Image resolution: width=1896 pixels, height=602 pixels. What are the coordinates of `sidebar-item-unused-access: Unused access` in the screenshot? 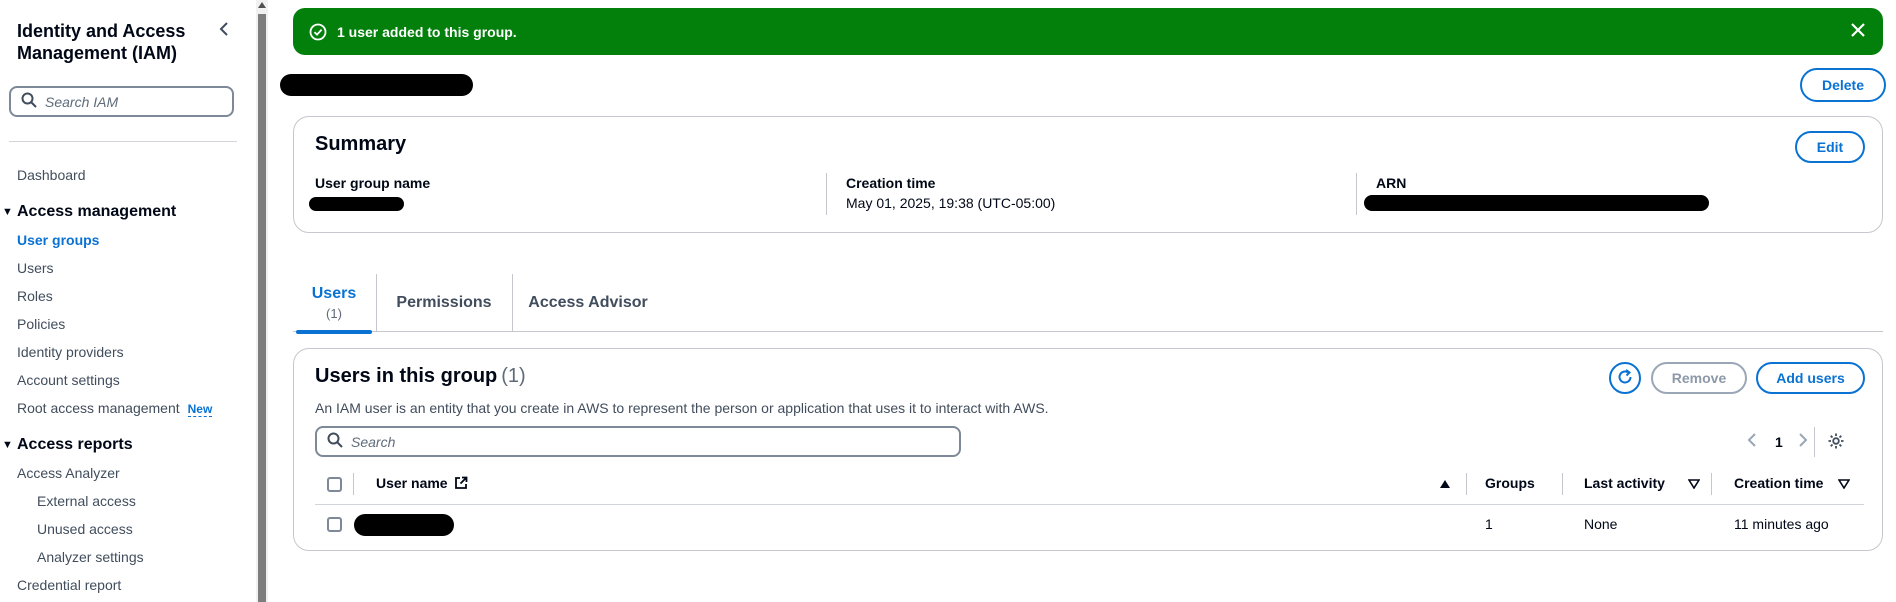 It's located at (85, 529).